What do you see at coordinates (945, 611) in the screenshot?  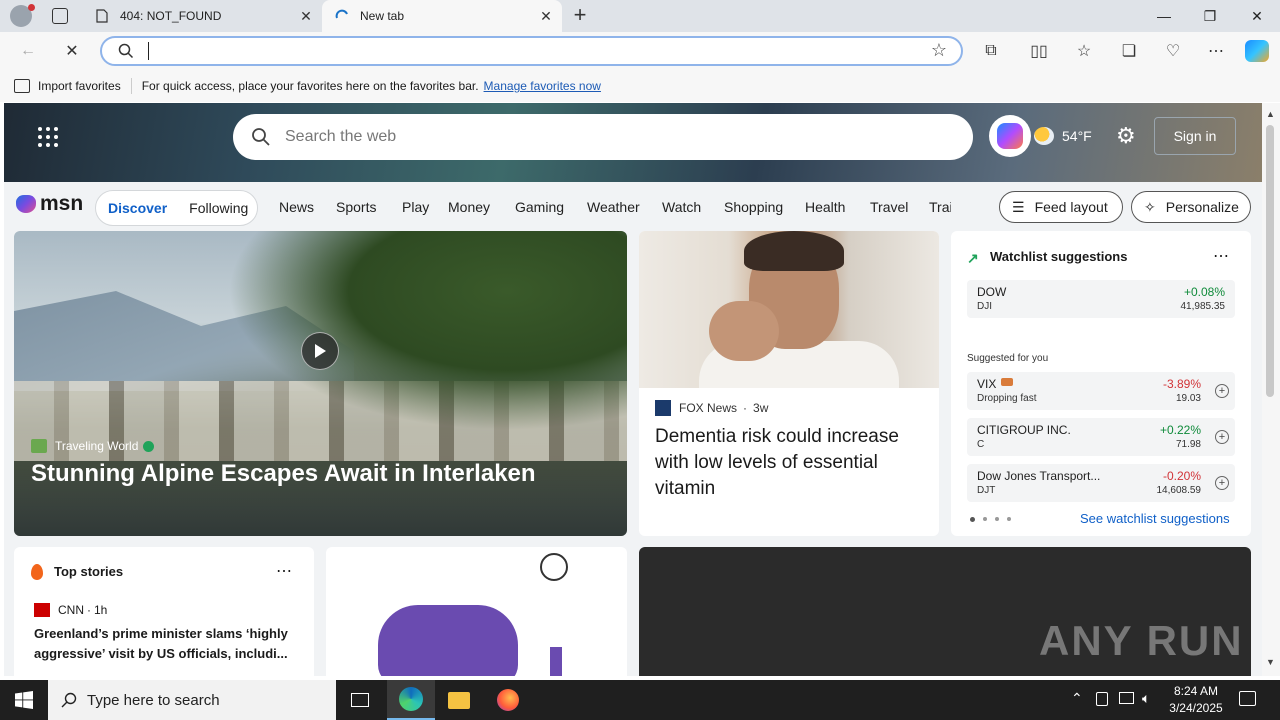 I see `video-card: ANY RUN` at bounding box center [945, 611].